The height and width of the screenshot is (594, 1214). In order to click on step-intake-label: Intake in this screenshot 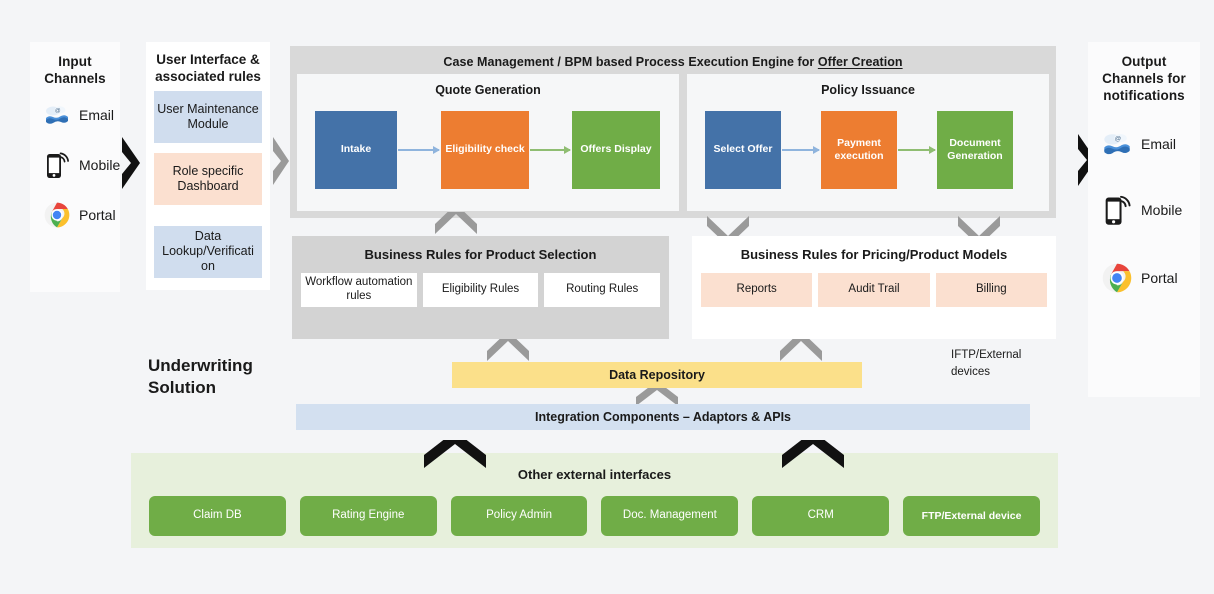, I will do `click(356, 149)`.